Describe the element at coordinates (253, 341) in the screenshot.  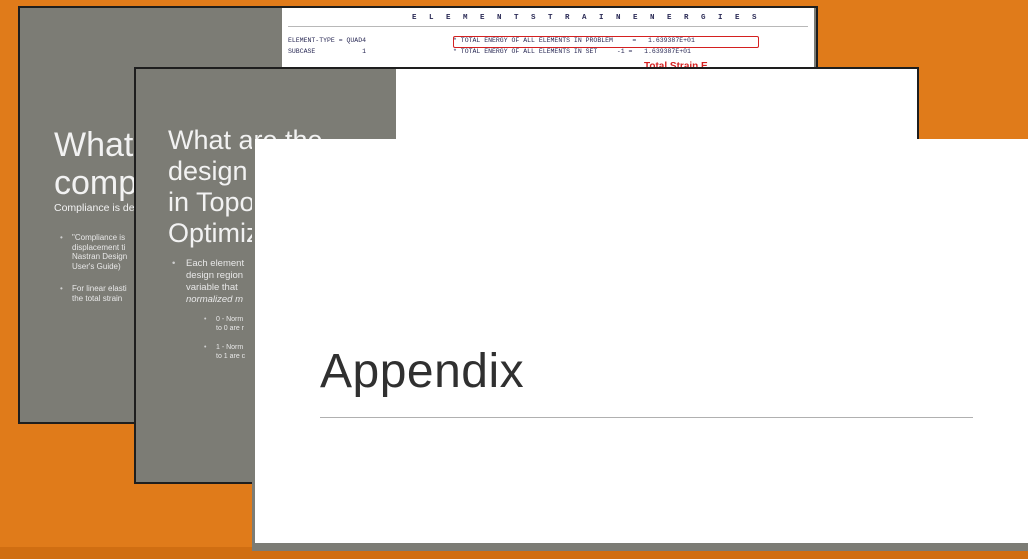
I see `slide-edge` at that location.